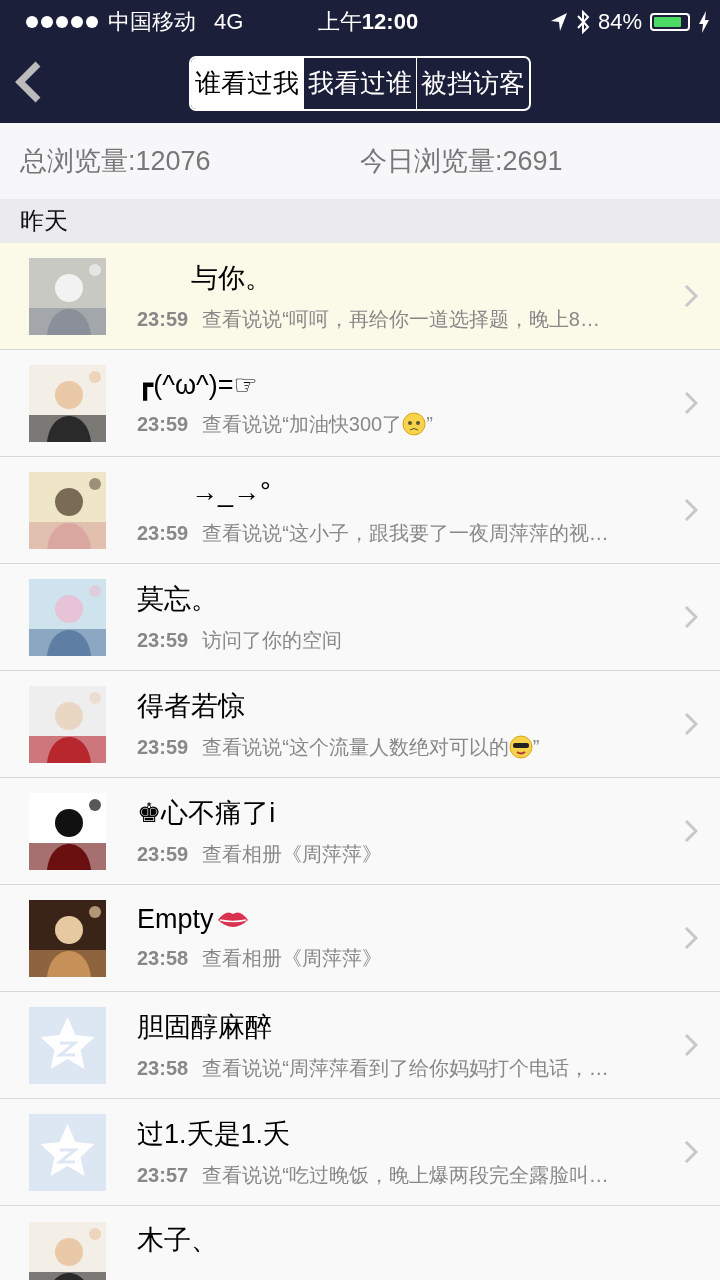 This screenshot has width=720, height=1280. Describe the element at coordinates (558, 22) in the screenshot. I see `location-icon` at that location.